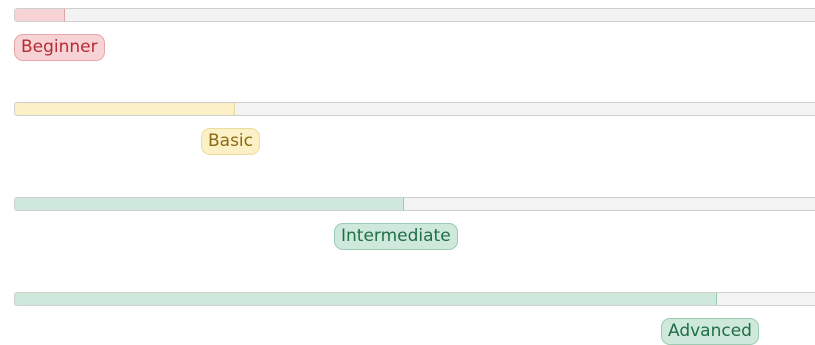 The image size is (815, 345). What do you see at coordinates (710, 331) in the screenshot?
I see `level-badge: Advanced` at bounding box center [710, 331].